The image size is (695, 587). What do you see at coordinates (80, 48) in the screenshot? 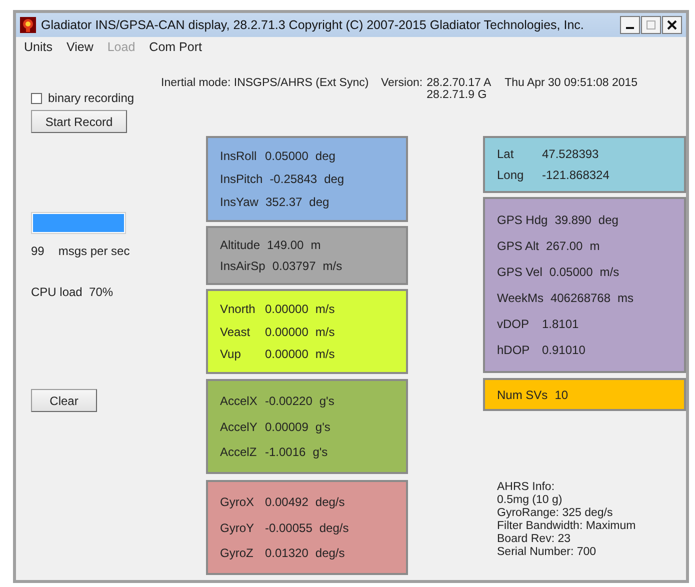
I see `menu-item: View` at bounding box center [80, 48].